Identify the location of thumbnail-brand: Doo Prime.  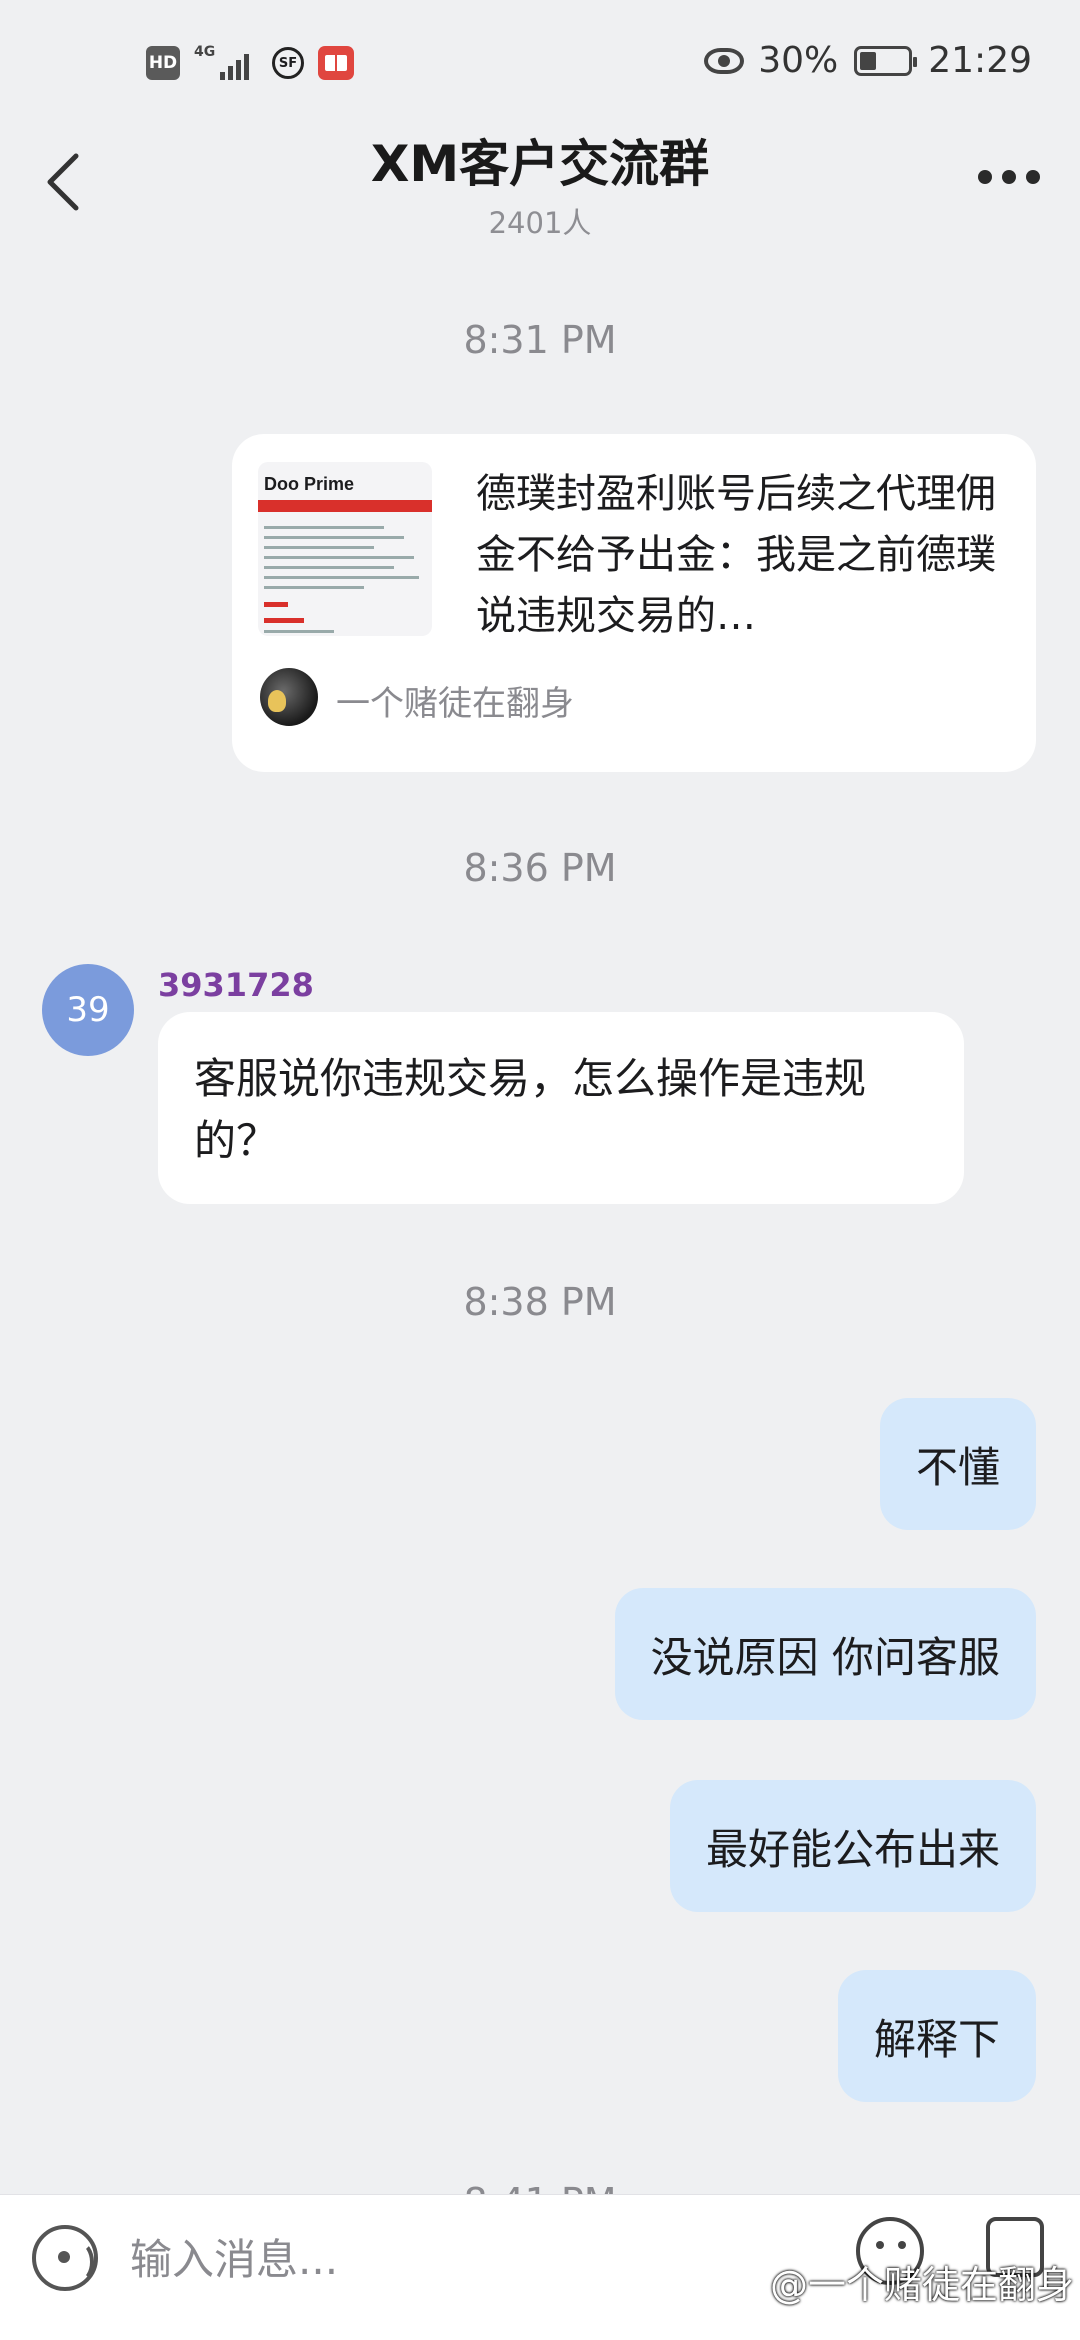
(309, 484).